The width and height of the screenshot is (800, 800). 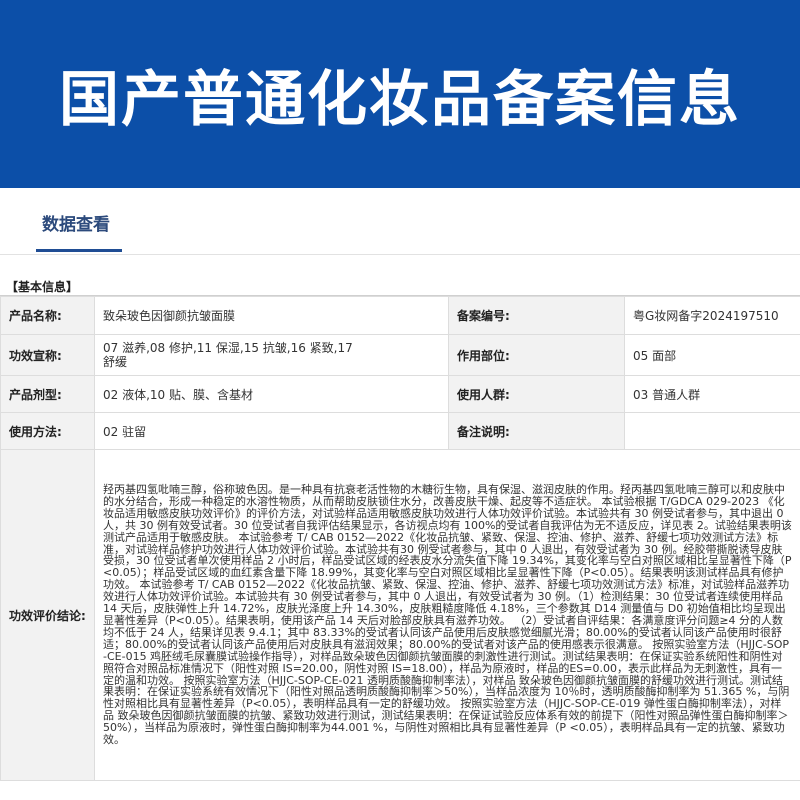 I want to click on efficacy-claim-value: 07 滋养,08 修护,11 保湿,15 抗皱,16 紧致,17 舒缓, so click(x=271, y=355).